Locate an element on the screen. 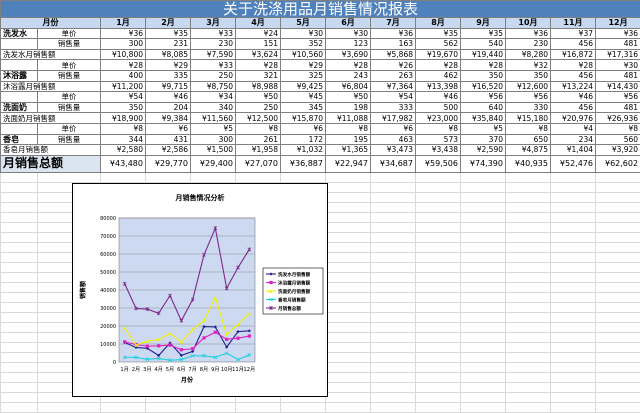 This screenshot has height=413, width=640. value-cell: ¥8 is located at coordinates (258, 128).